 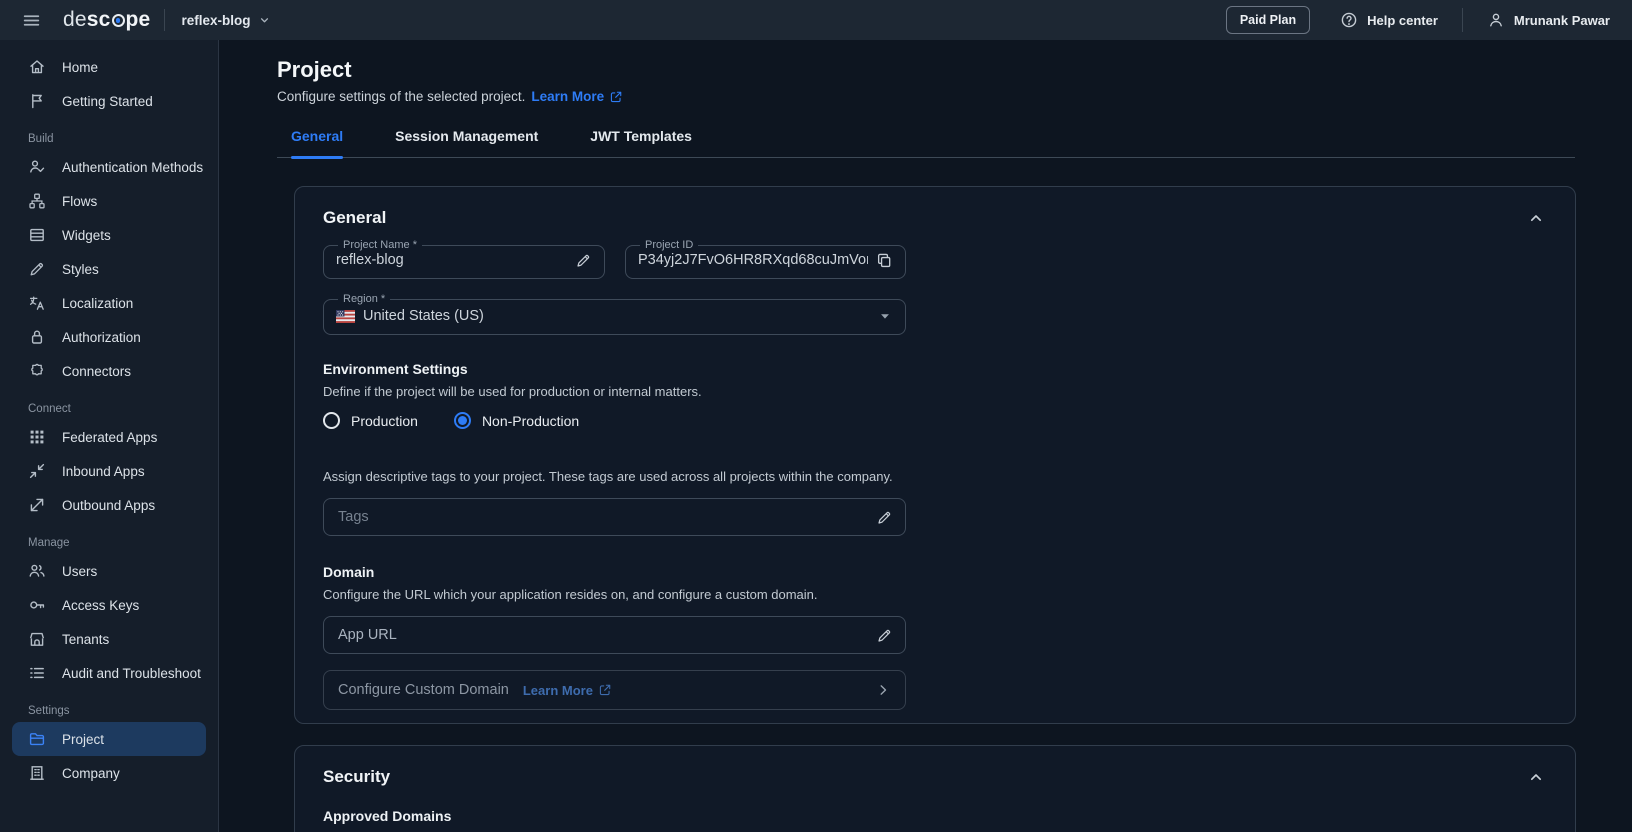 What do you see at coordinates (1536, 777) in the screenshot?
I see `collapse-security-button` at bounding box center [1536, 777].